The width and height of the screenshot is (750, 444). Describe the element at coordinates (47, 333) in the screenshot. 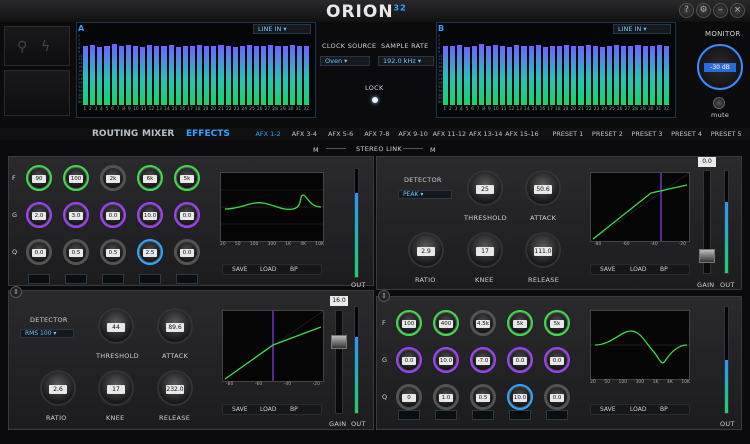

I see `comp-left-detector-select: RMS 100 ▾` at that location.